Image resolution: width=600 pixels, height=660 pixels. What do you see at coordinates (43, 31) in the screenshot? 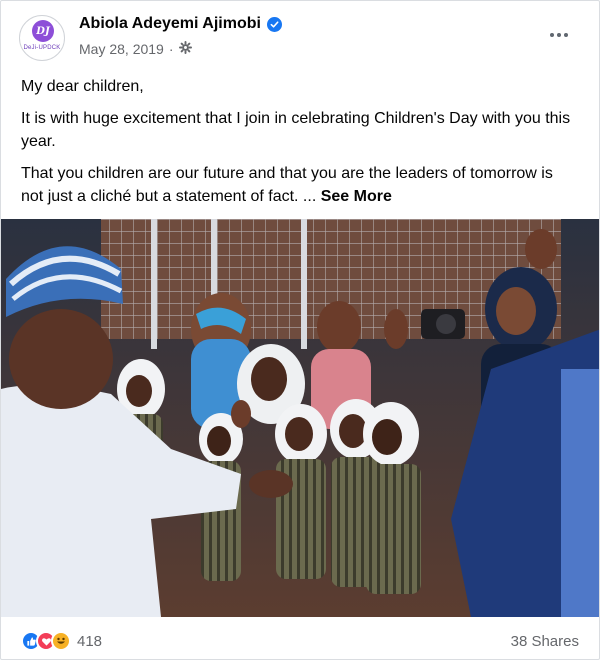
I see `avatar-logo: DJ` at bounding box center [43, 31].